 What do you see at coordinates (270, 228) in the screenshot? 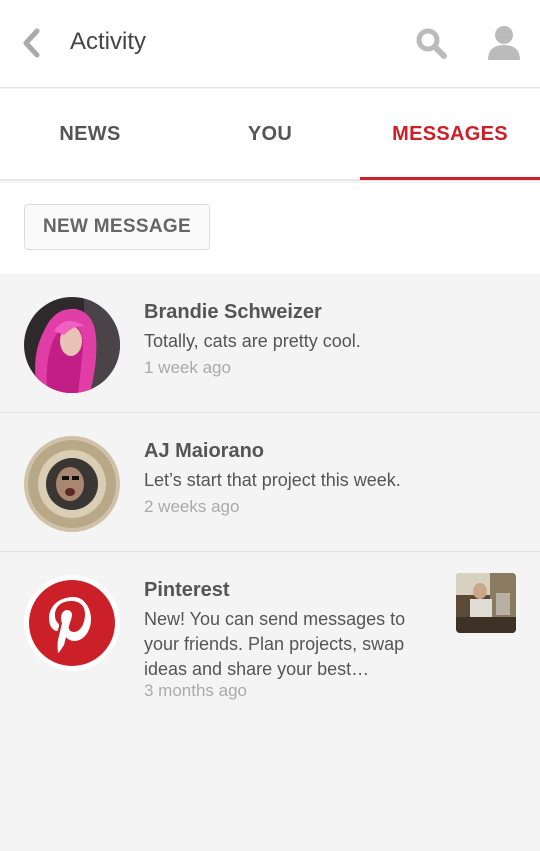
I see `new-message-bar: NEW MESSAGE` at bounding box center [270, 228].